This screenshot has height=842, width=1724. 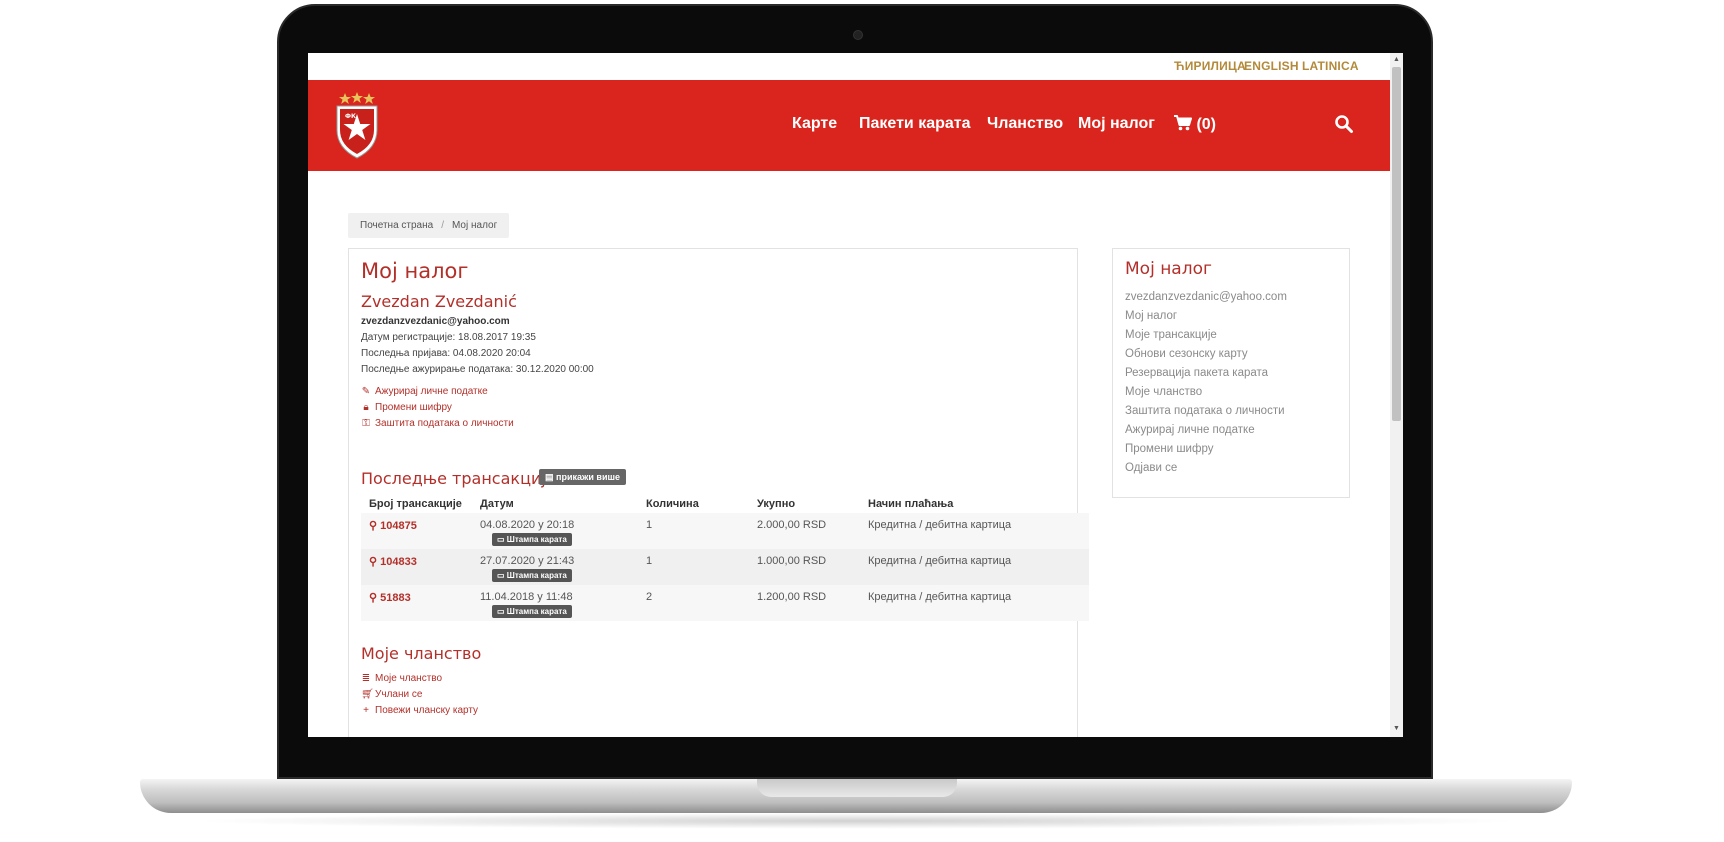 I want to click on sidebar-item-transactions: Моје трансакције, so click(x=1171, y=335).